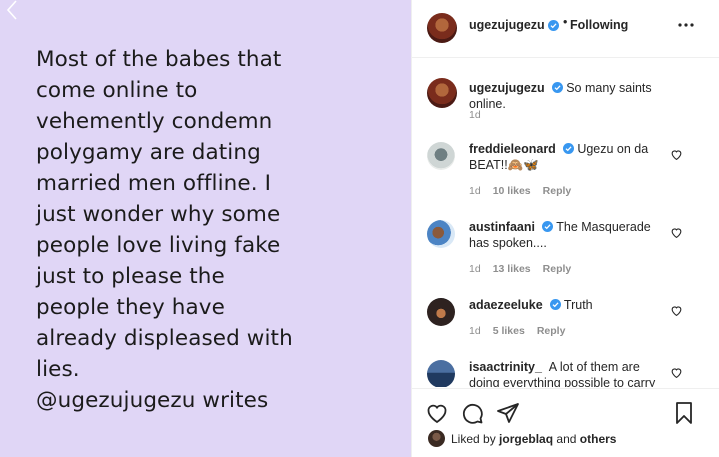  Describe the element at coordinates (508, 413) in the screenshot. I see `share-icon` at that location.